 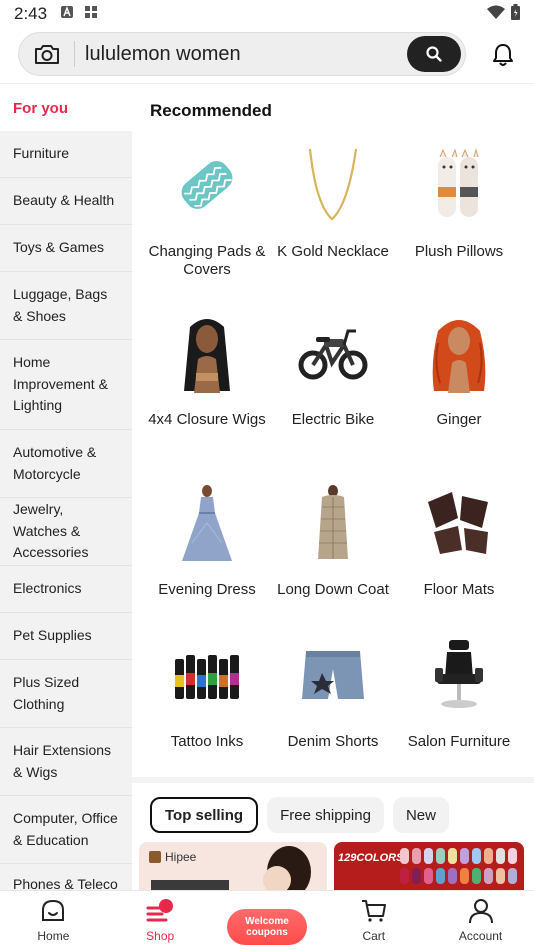 I want to click on section-divider, so click(x=333, y=780).